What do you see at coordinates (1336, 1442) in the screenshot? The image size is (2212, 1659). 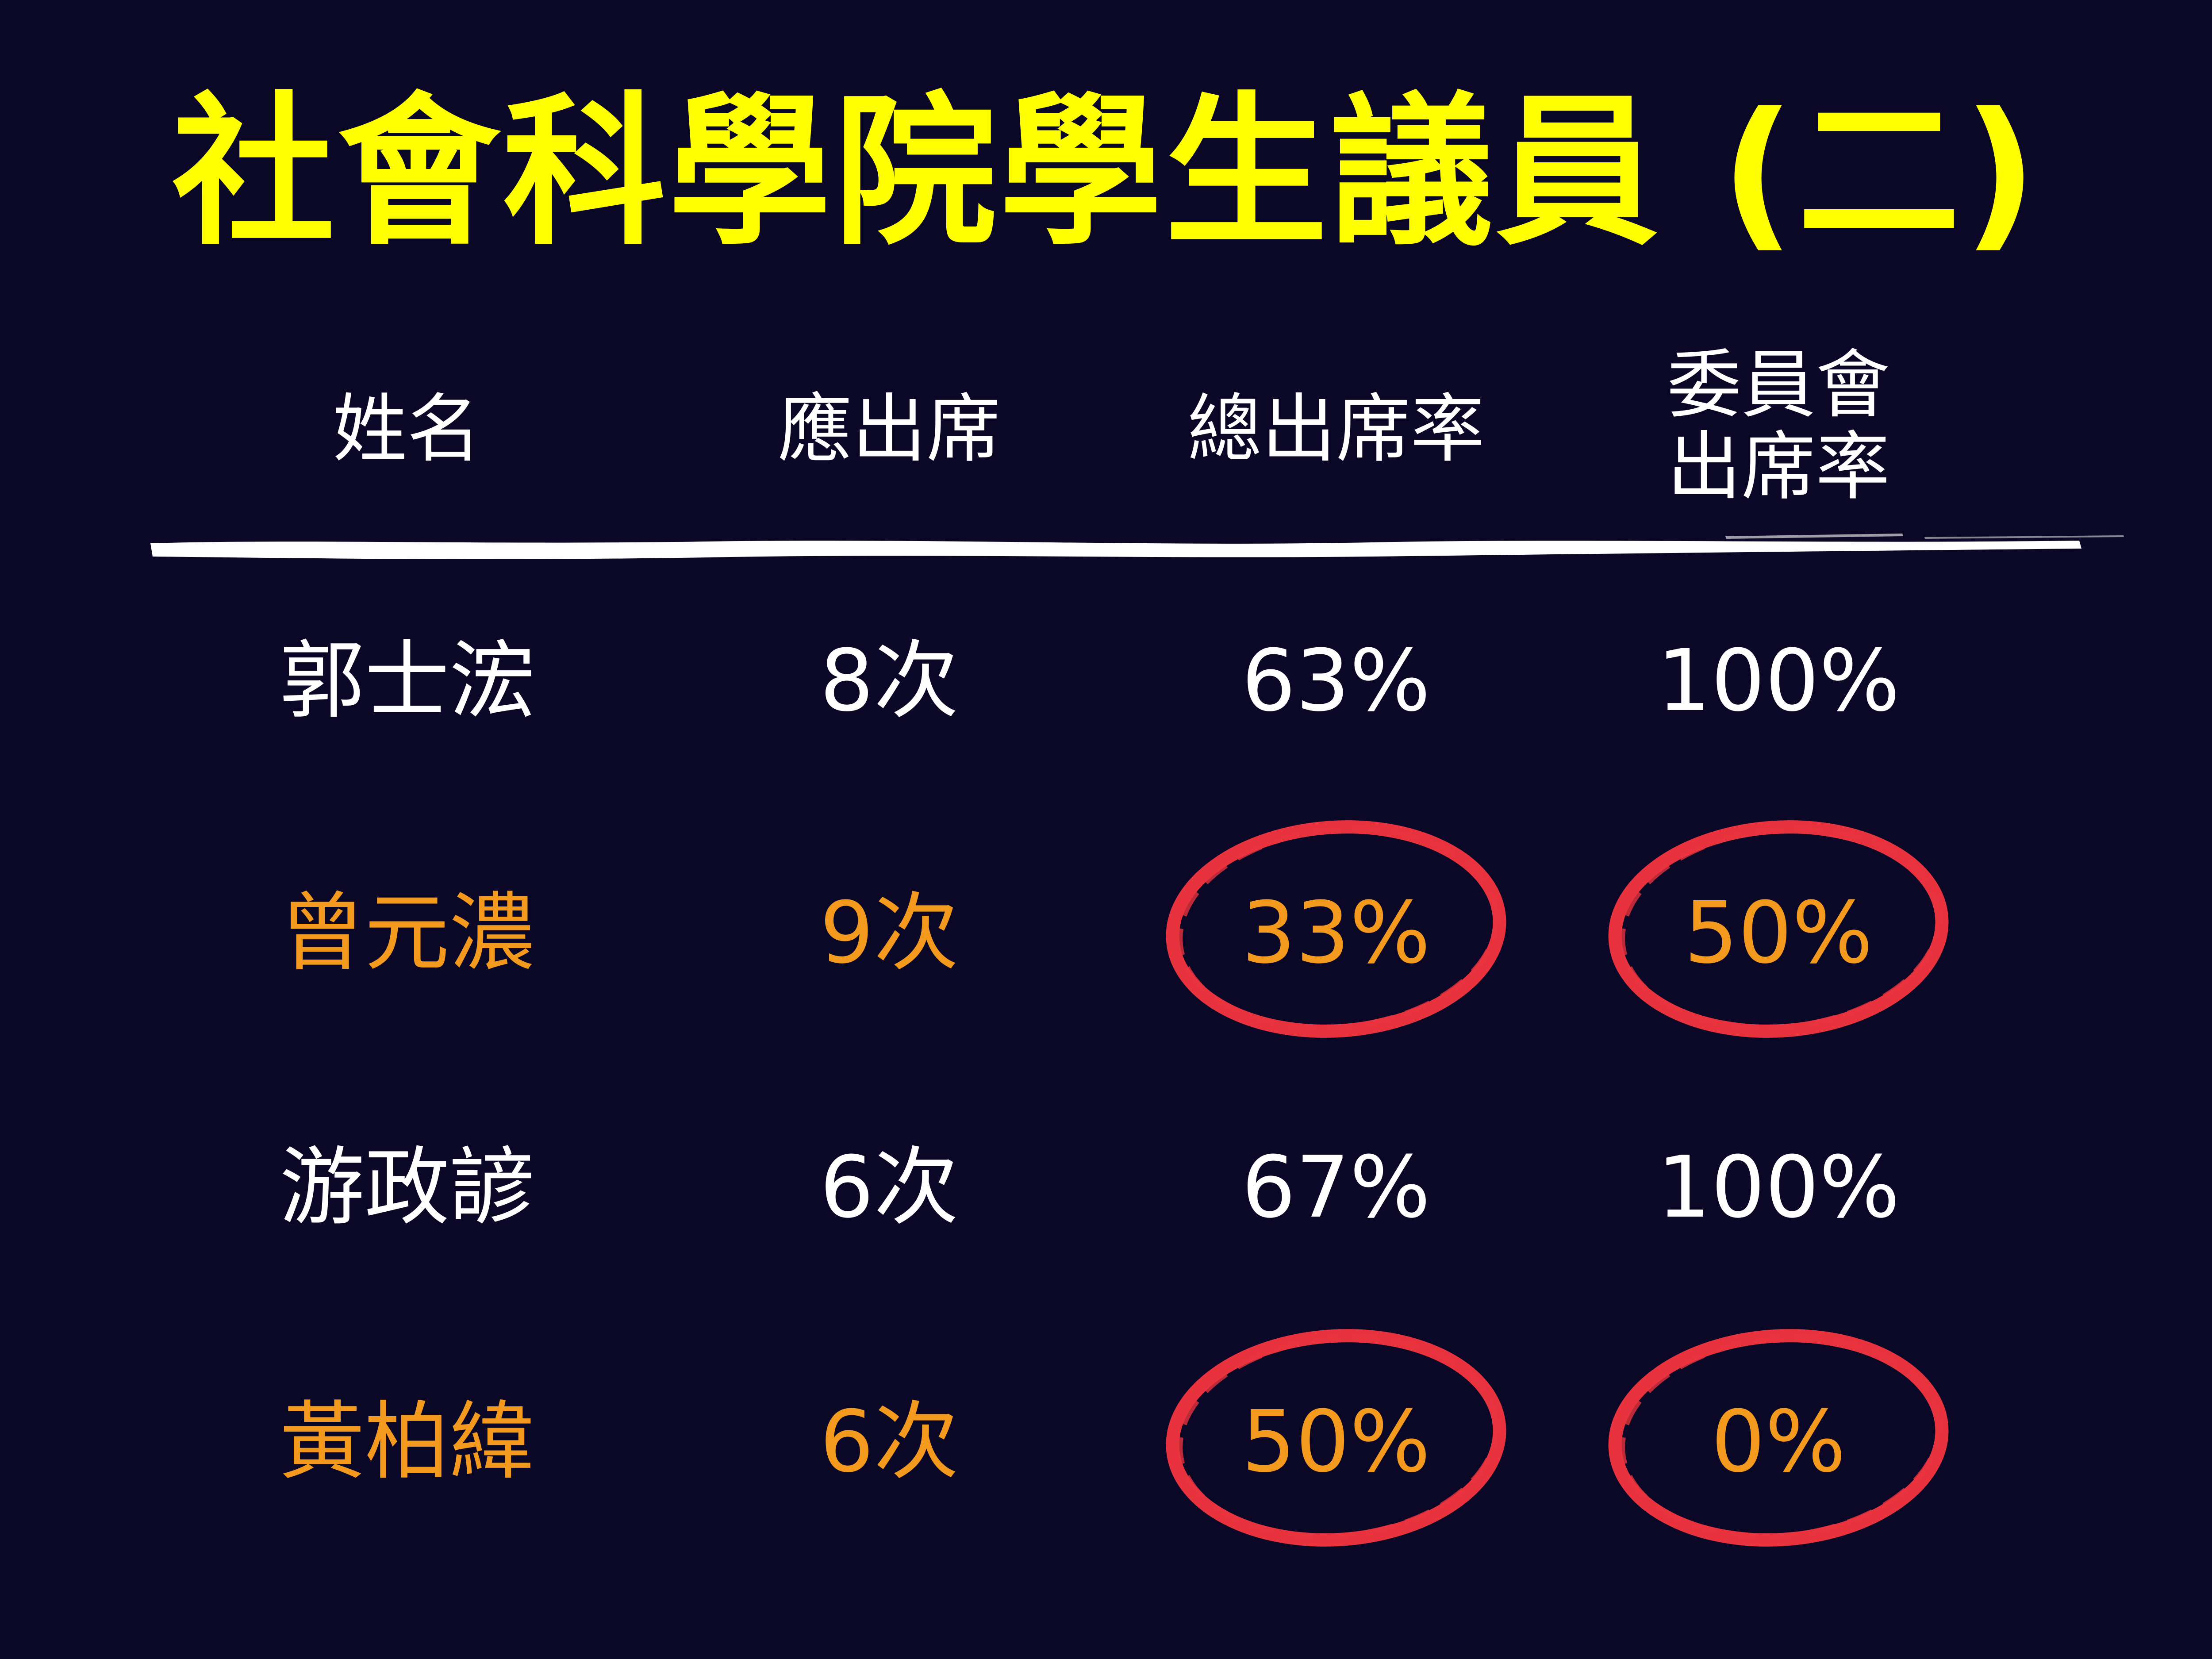 I see `row4-overall: 50%` at bounding box center [1336, 1442].